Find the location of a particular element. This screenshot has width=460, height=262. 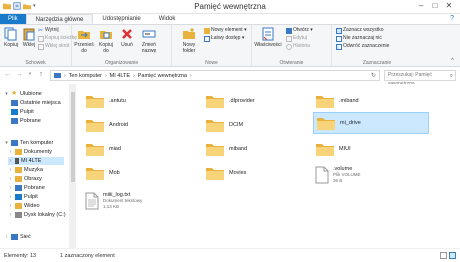

easy-access-button: Łatwy dostęp ▾ is located at coordinates (224, 38).